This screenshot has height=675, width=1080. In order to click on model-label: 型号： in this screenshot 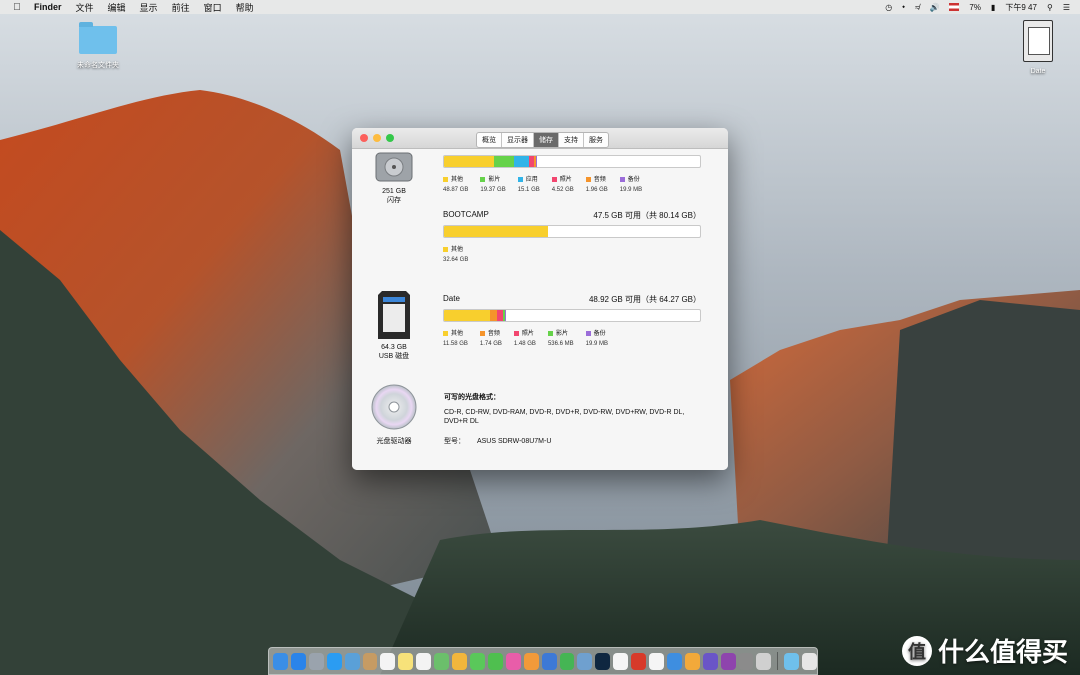, I will do `click(454, 441)`.